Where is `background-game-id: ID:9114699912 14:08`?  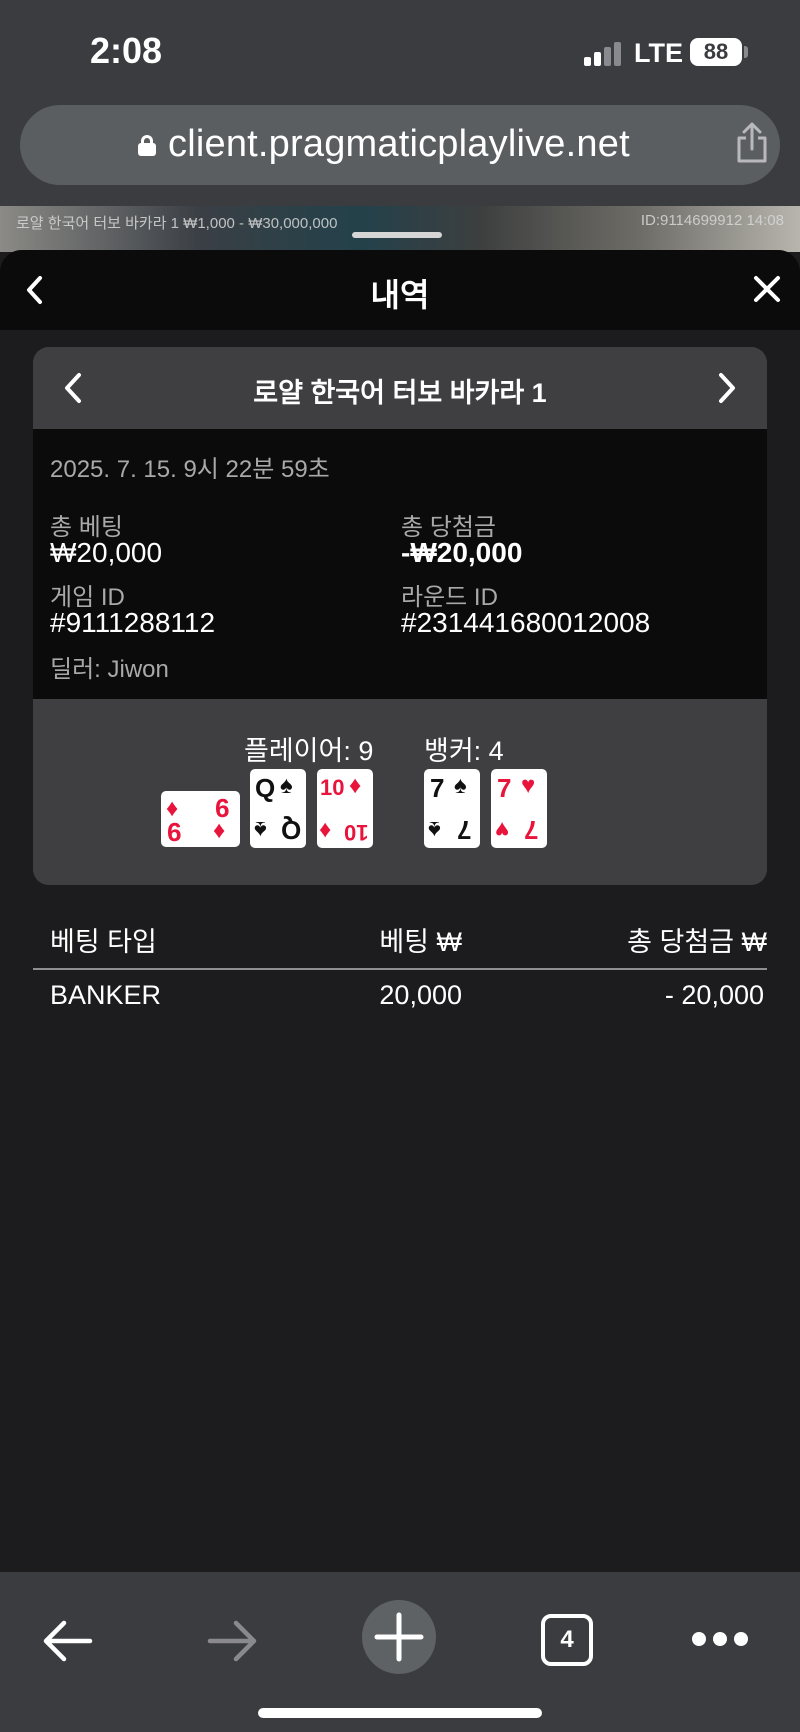 background-game-id: ID:9114699912 14:08 is located at coordinates (712, 220).